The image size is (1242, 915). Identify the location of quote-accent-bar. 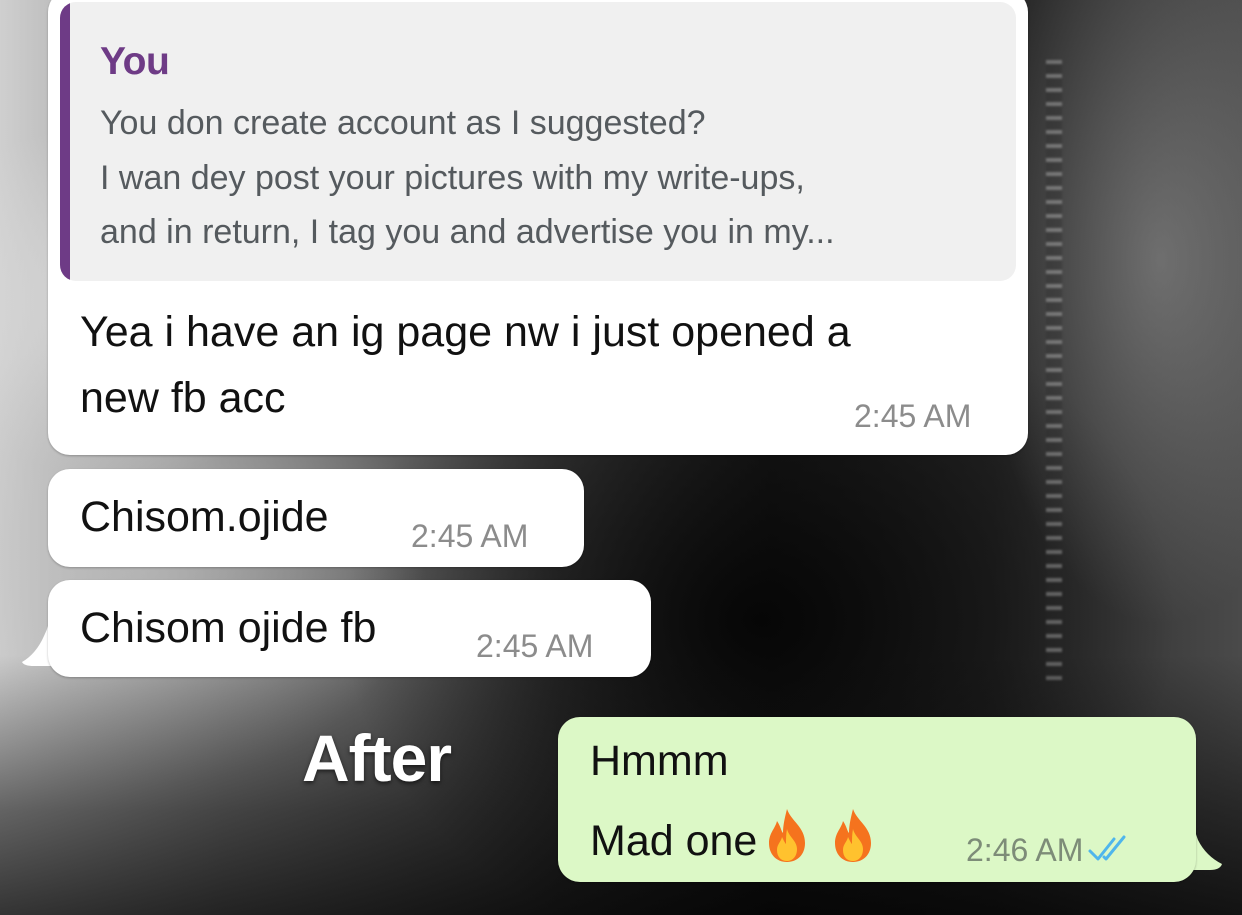
(65, 141).